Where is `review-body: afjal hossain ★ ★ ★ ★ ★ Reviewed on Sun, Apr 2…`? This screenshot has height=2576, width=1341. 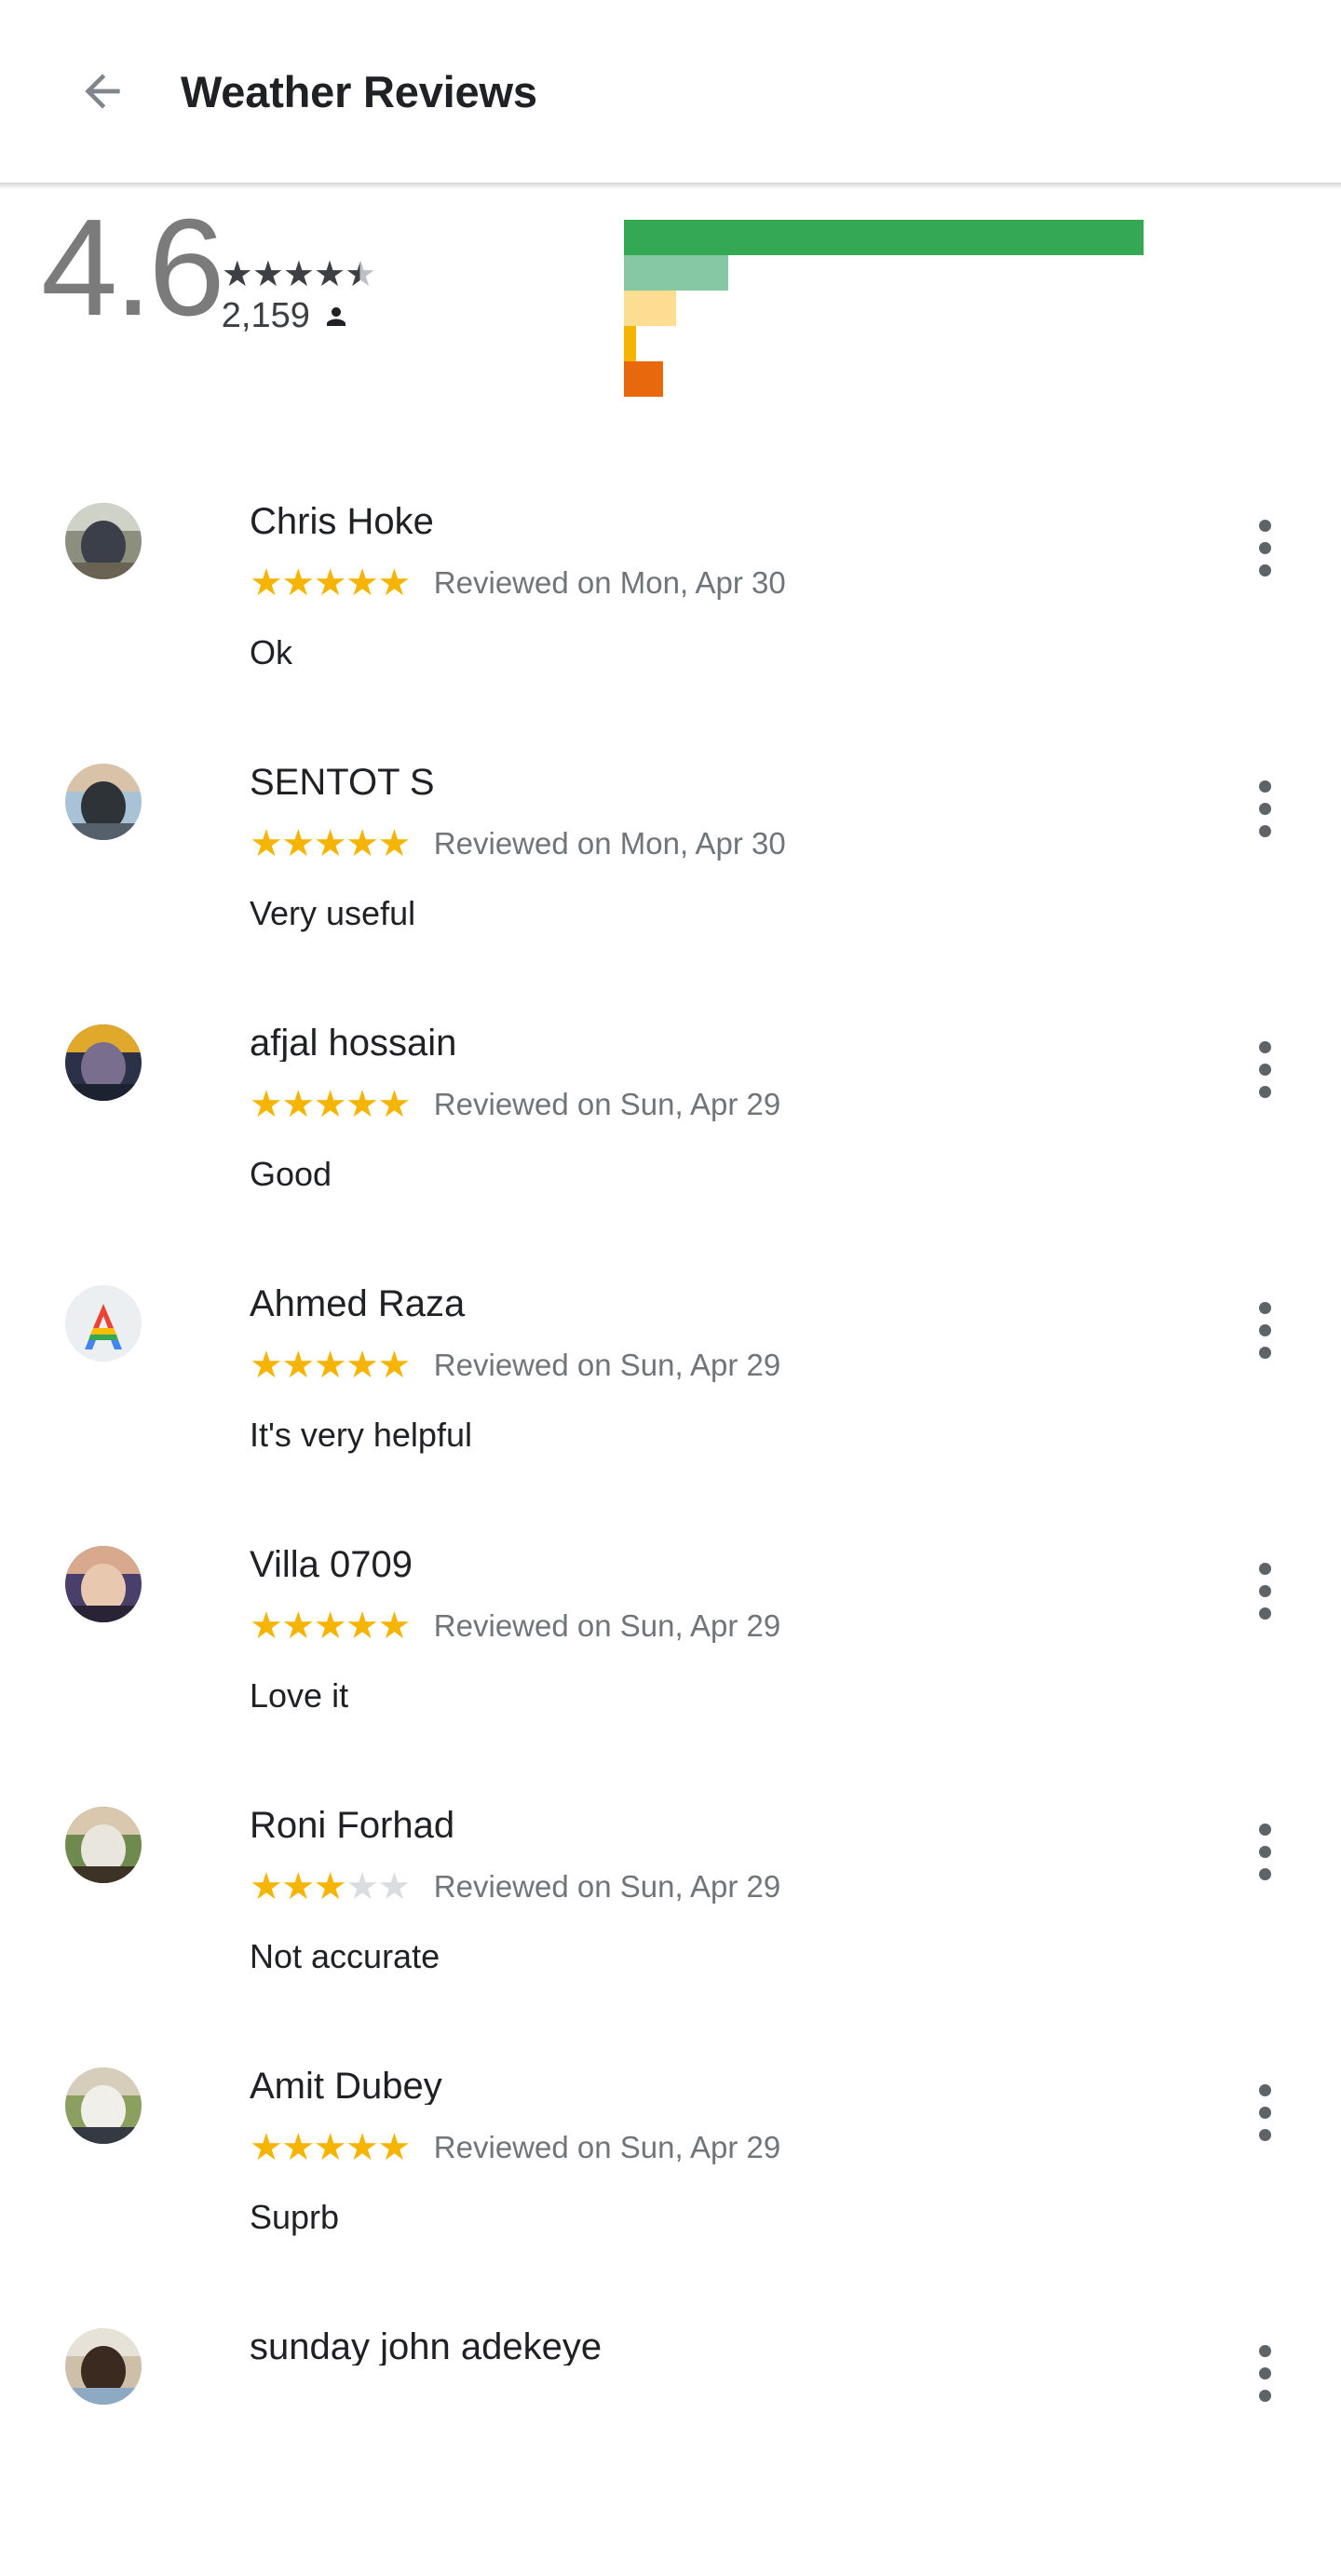
review-body: afjal hossain ★ ★ ★ ★ ★ Reviewed on Sun, Apr 2… is located at coordinates (730, 1102).